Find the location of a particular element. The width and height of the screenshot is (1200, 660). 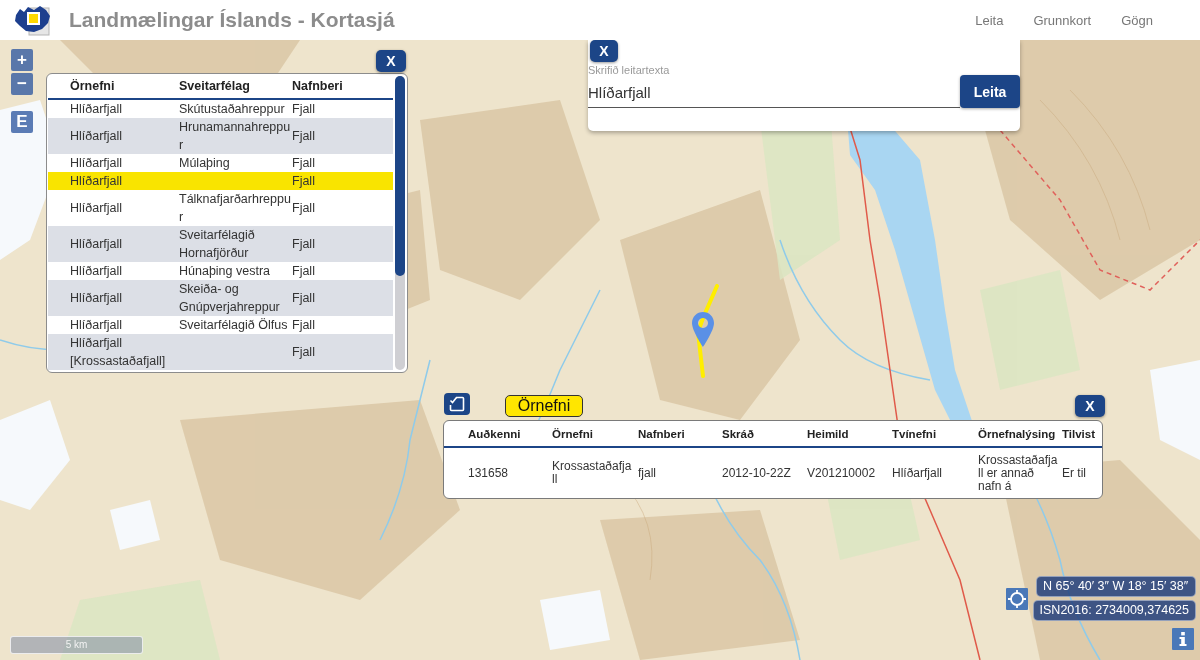

result-row: Hlíðarfjall Sveitarfélagið Ölfus Fjall is located at coordinates (220, 325).